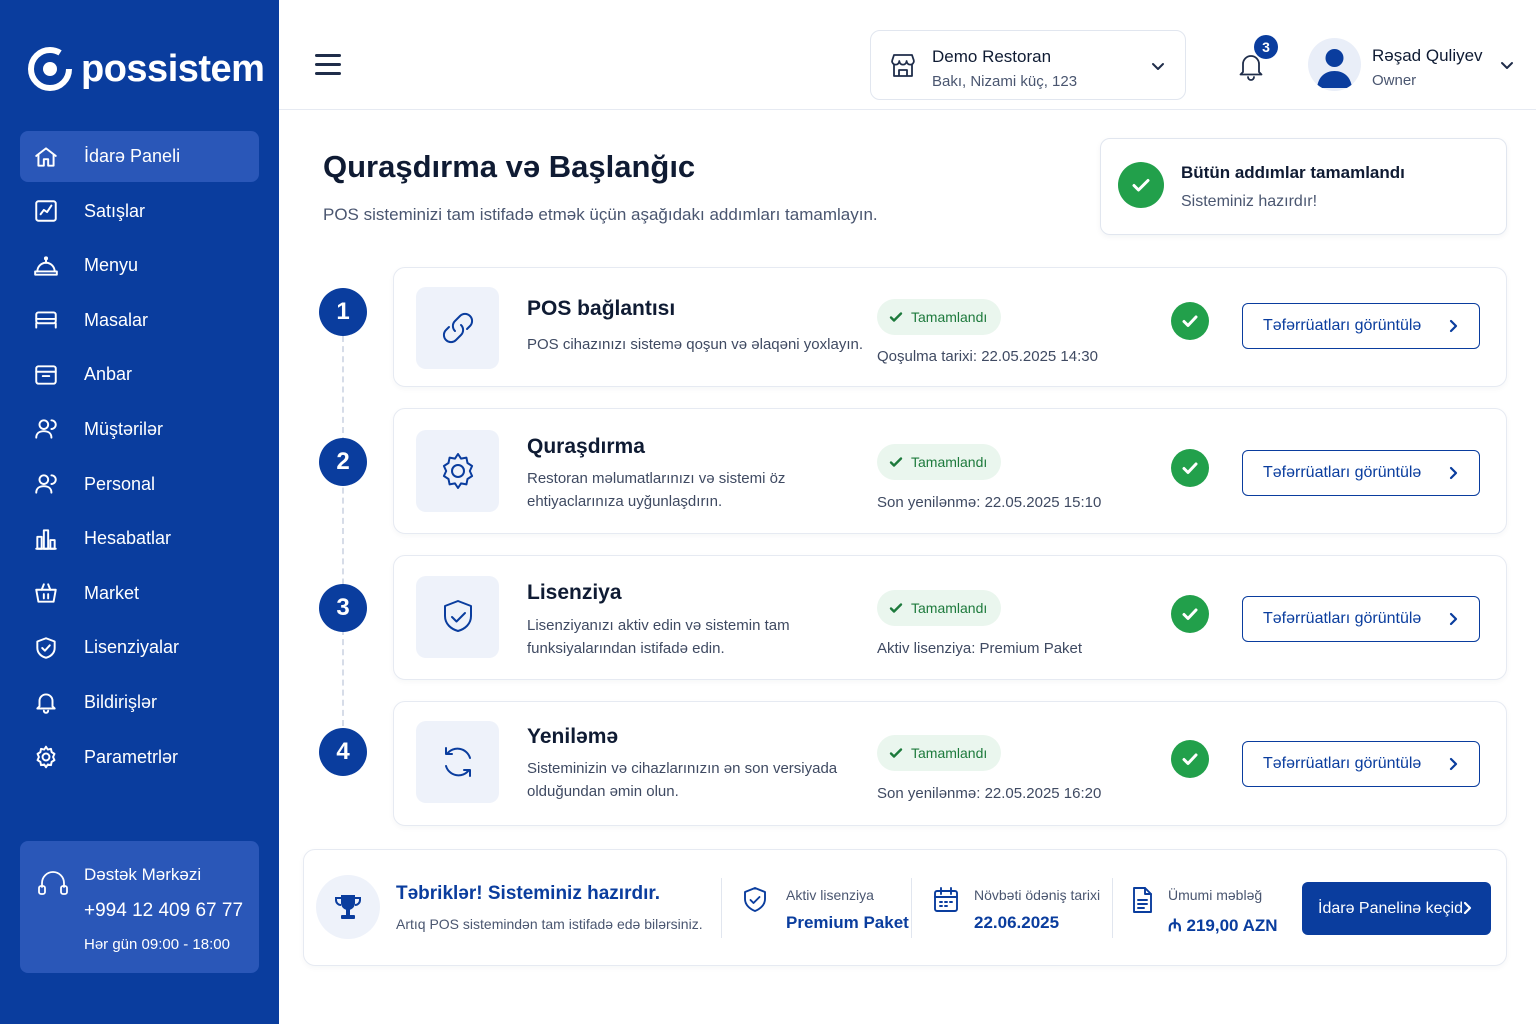  What do you see at coordinates (328, 65) in the screenshot?
I see `hamburger-menu-icon` at bounding box center [328, 65].